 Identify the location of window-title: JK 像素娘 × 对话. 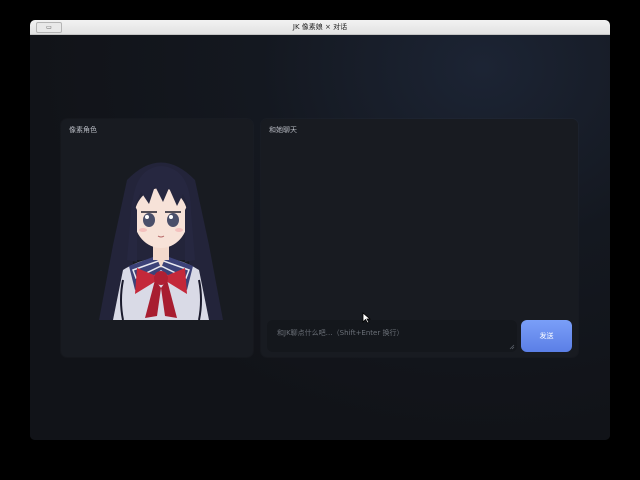
(320, 27).